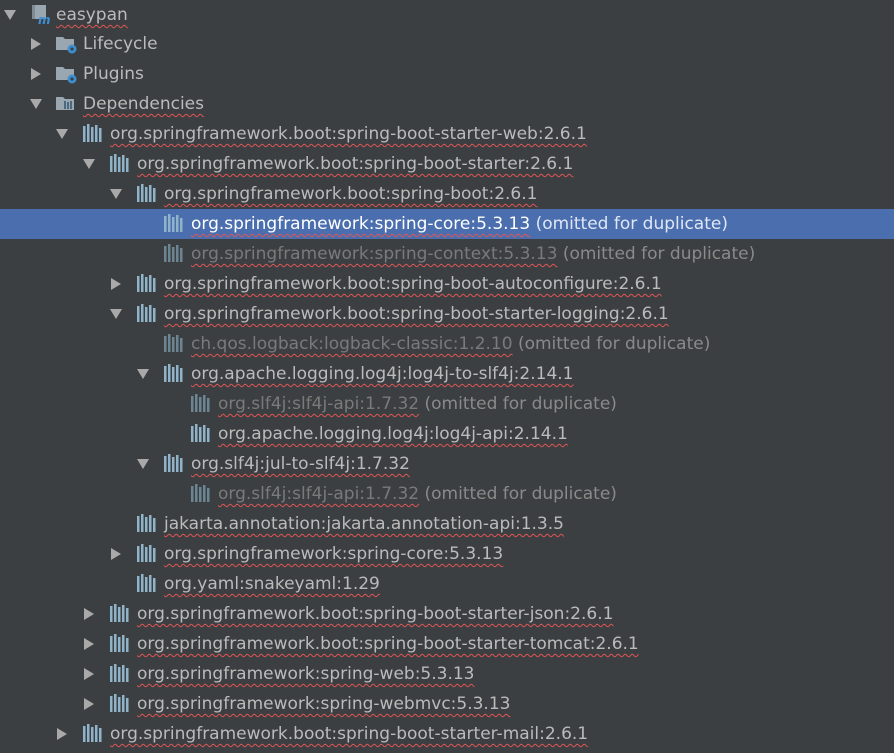 Image resolution: width=894 pixels, height=753 pixels. I want to click on dependency-row: org.springframework:spring-web:5.3.13, so click(447, 674).